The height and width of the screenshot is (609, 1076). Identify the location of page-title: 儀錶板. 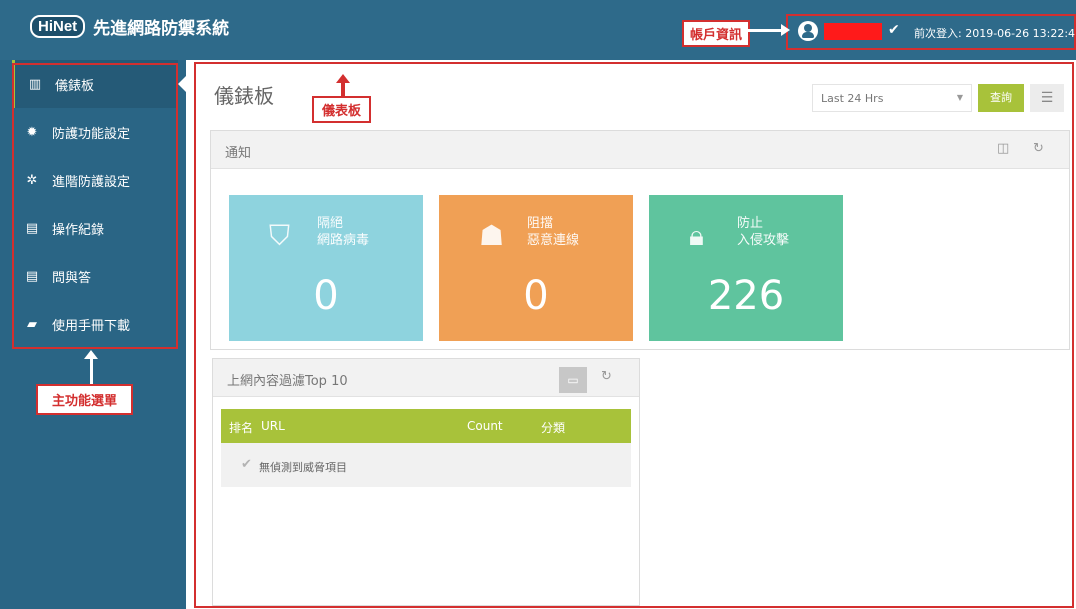
(244, 96).